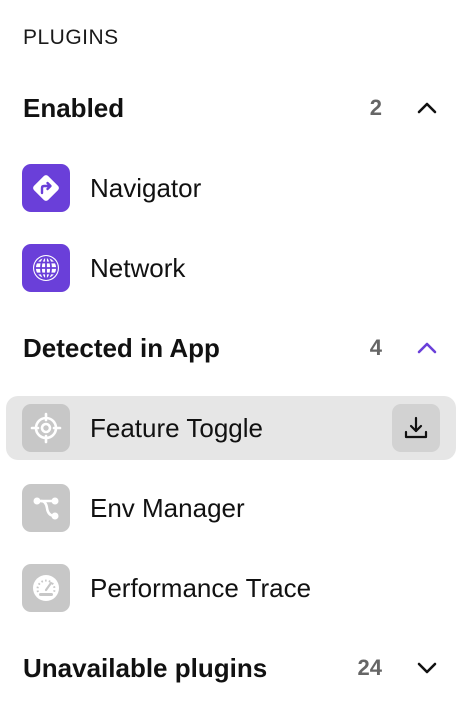  What do you see at coordinates (427, 668) in the screenshot?
I see `chevron-down-icon` at bounding box center [427, 668].